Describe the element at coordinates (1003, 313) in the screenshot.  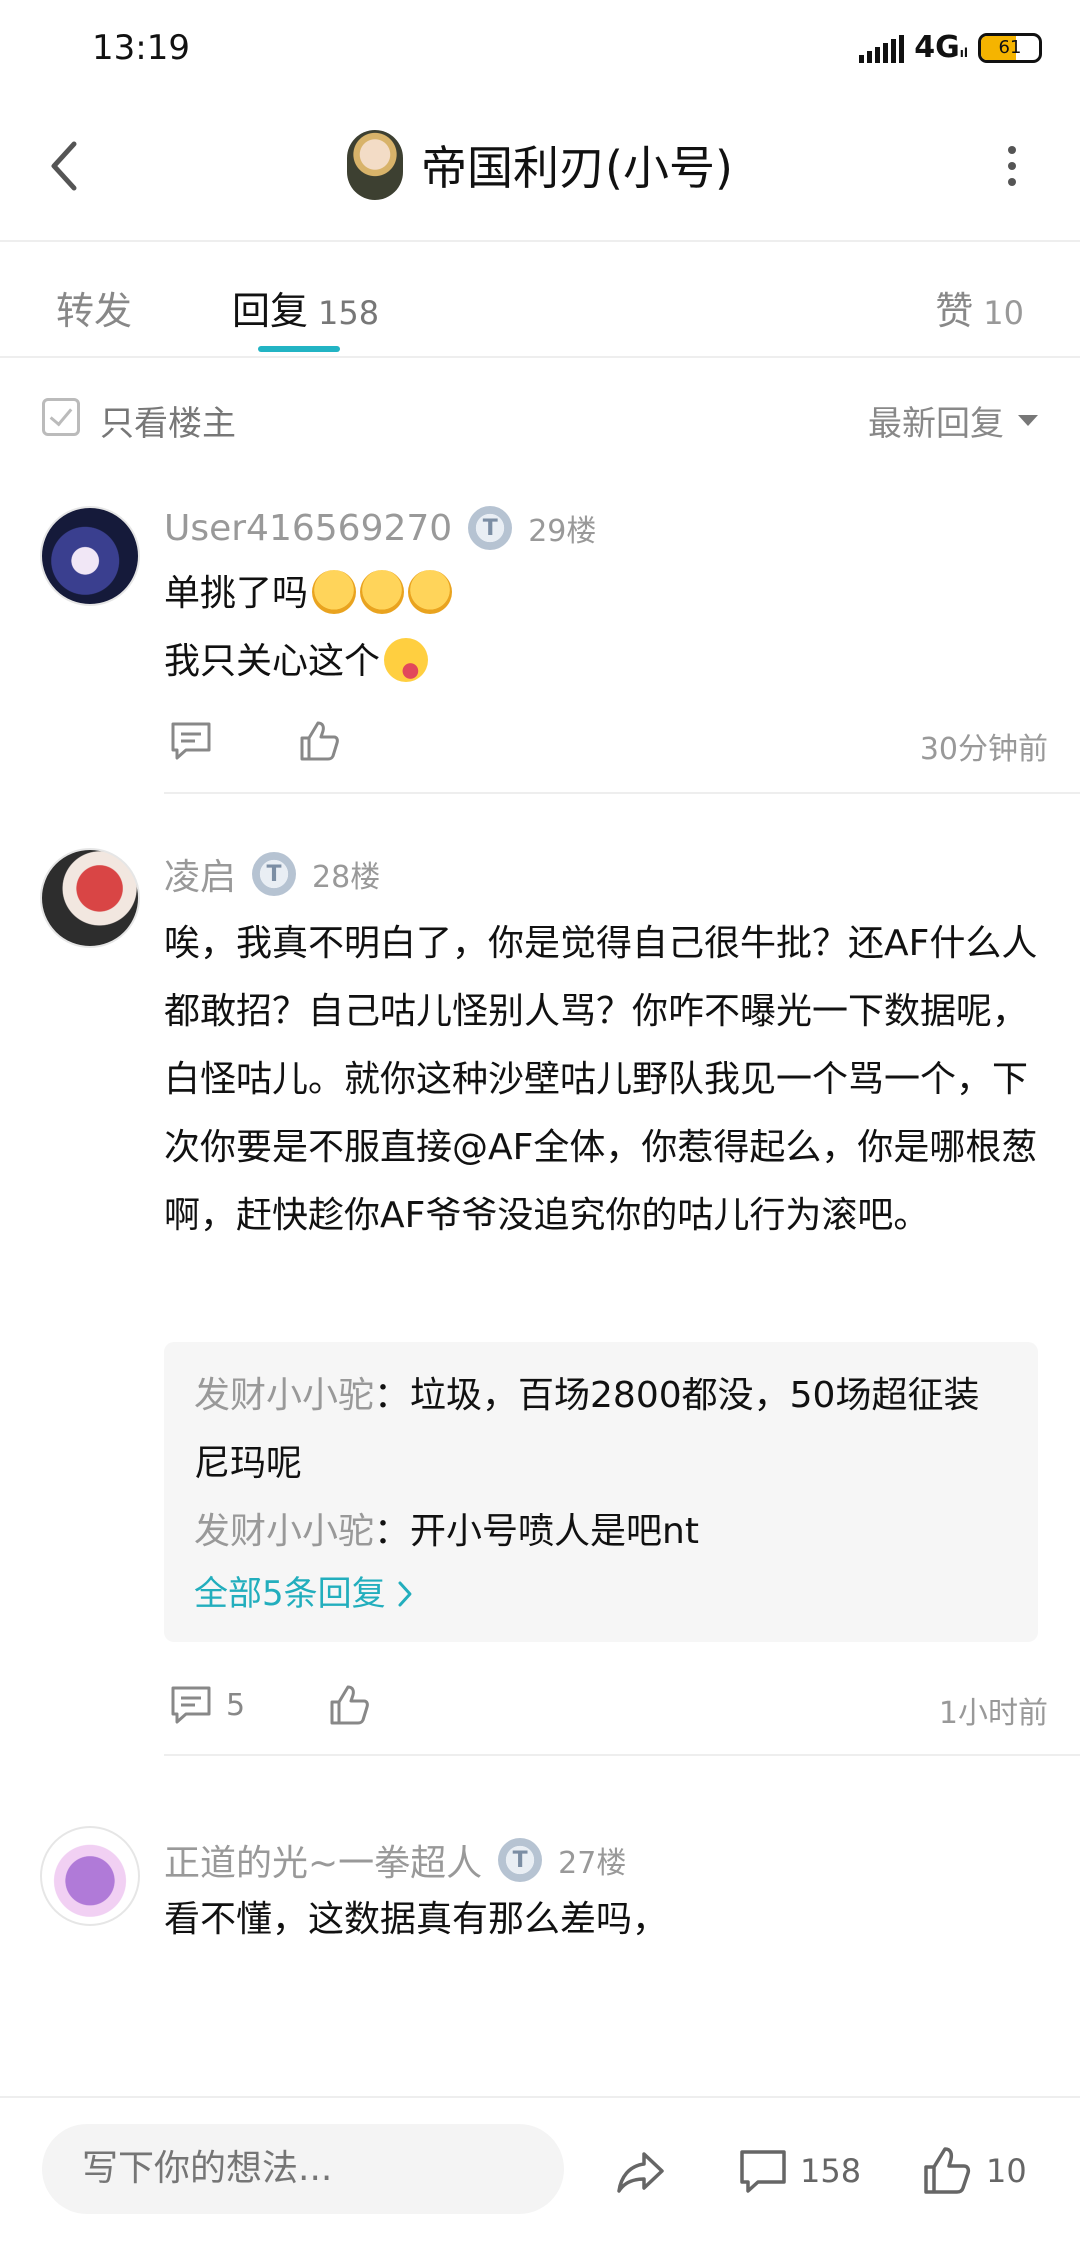
I see `like-count: 10` at that location.